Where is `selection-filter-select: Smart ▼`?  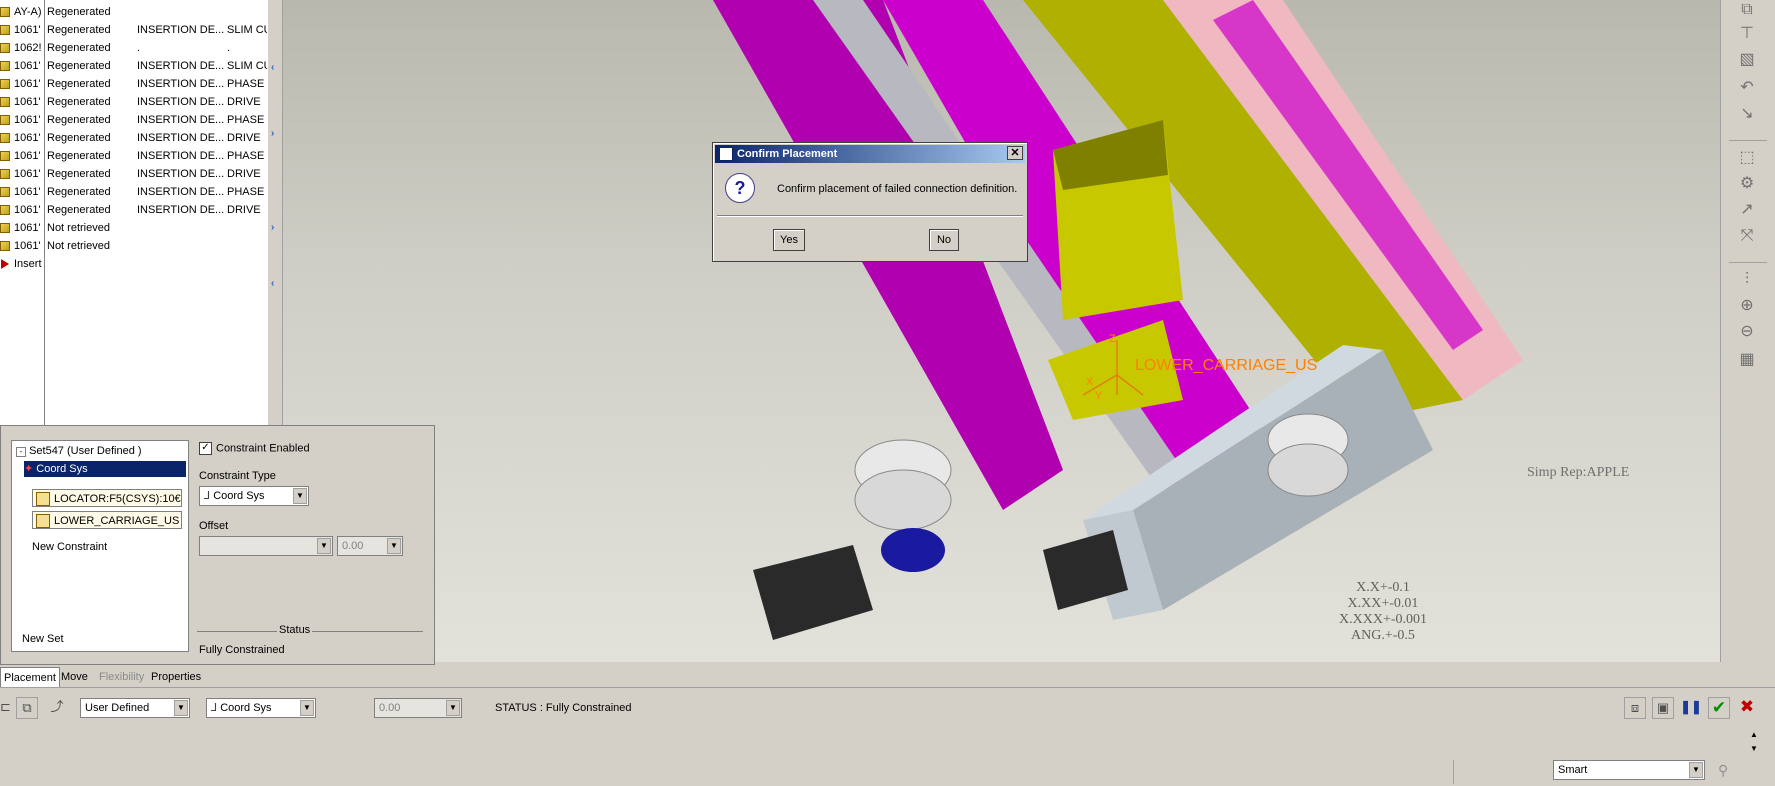
selection-filter-select: Smart ▼ is located at coordinates (1629, 770).